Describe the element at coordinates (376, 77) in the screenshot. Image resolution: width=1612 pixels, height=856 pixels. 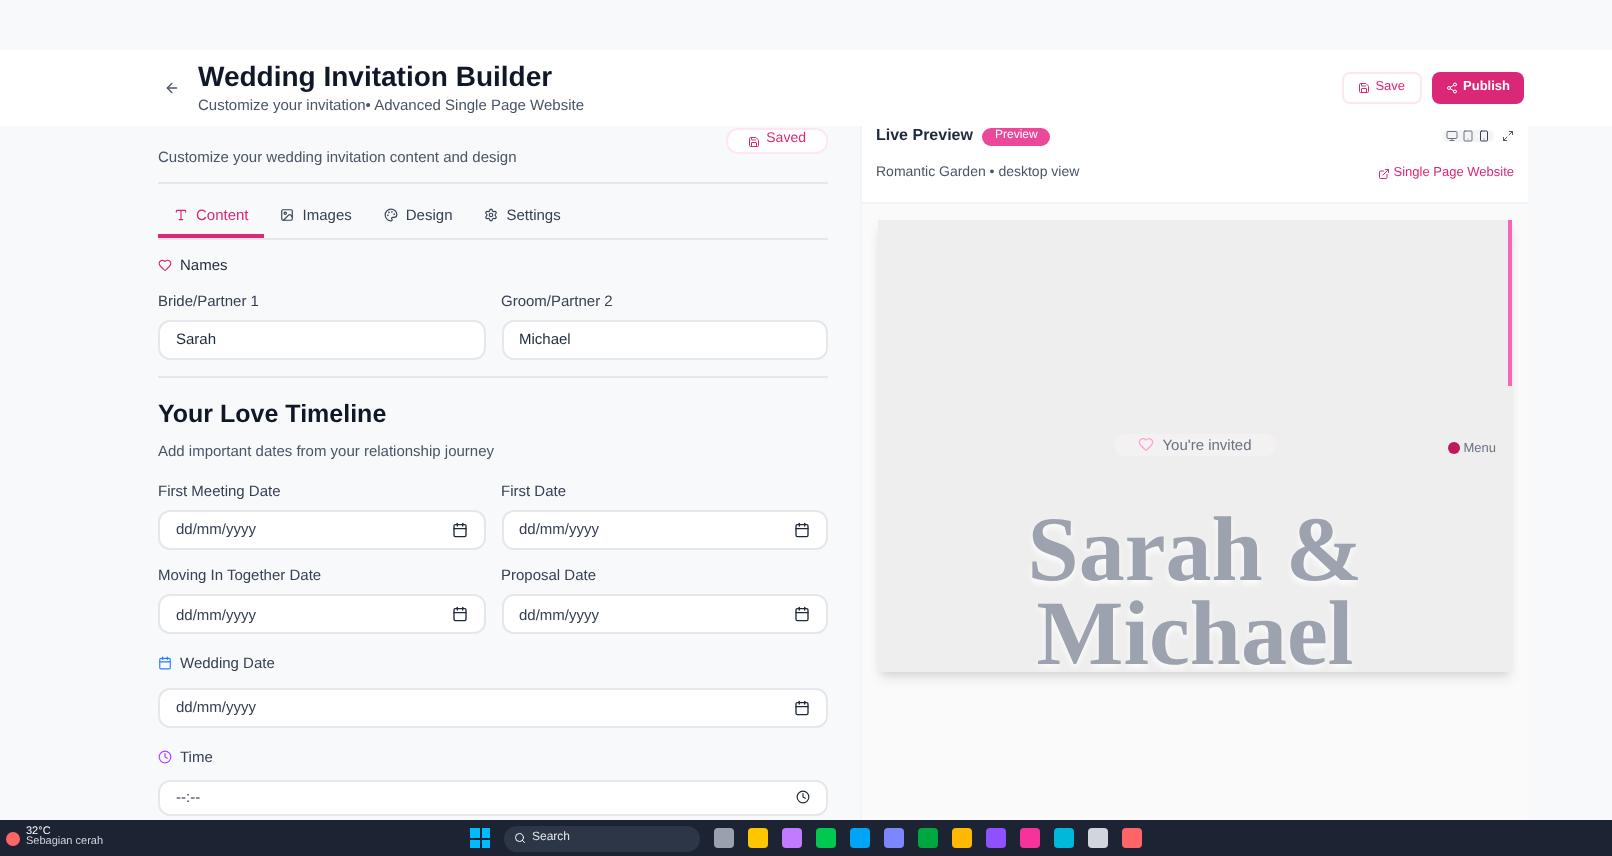
I see `page-title: Wedding Invitation Builder` at that location.